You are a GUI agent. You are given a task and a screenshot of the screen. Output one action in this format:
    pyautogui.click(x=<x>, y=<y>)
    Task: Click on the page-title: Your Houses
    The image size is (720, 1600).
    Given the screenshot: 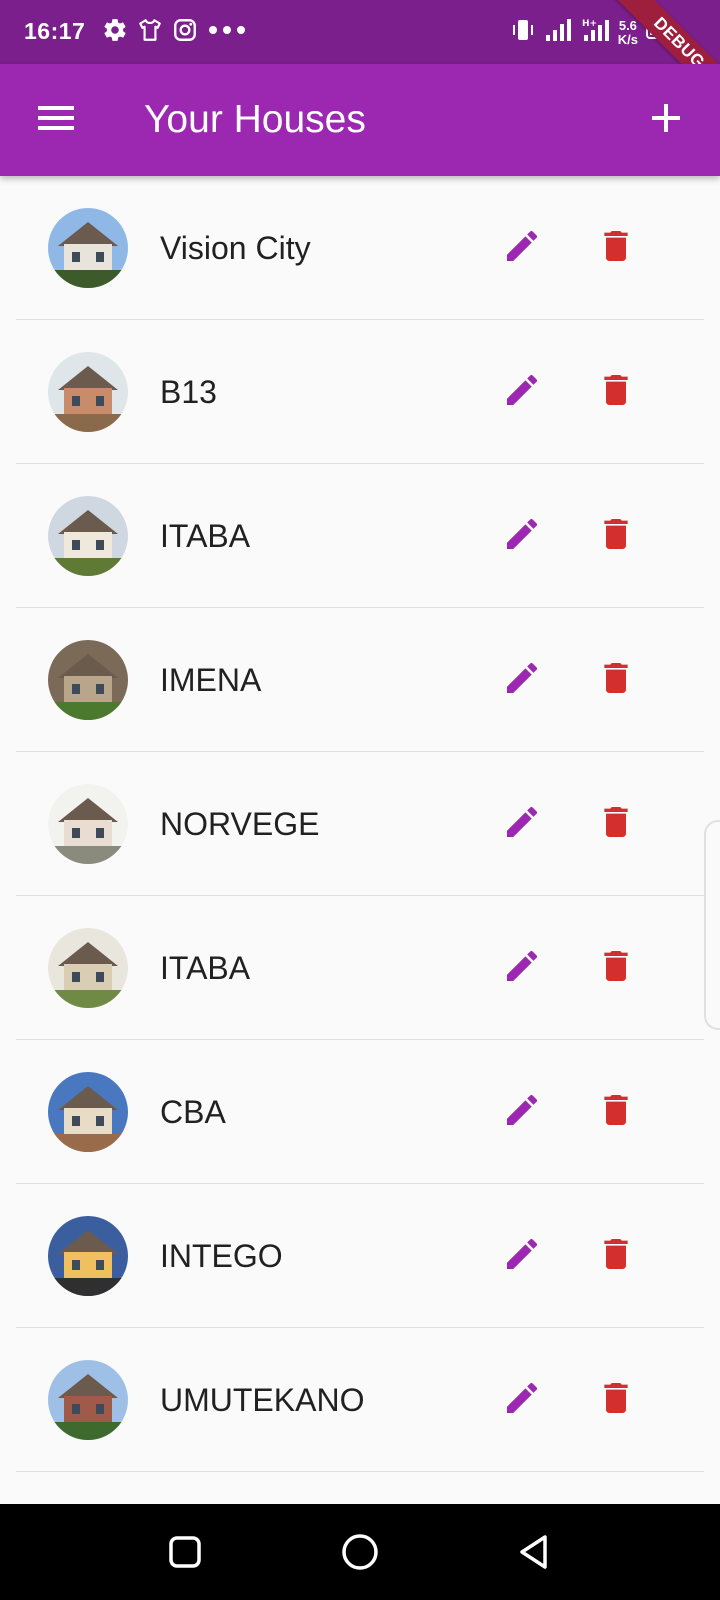 What is the action you would take?
    pyautogui.click(x=255, y=119)
    